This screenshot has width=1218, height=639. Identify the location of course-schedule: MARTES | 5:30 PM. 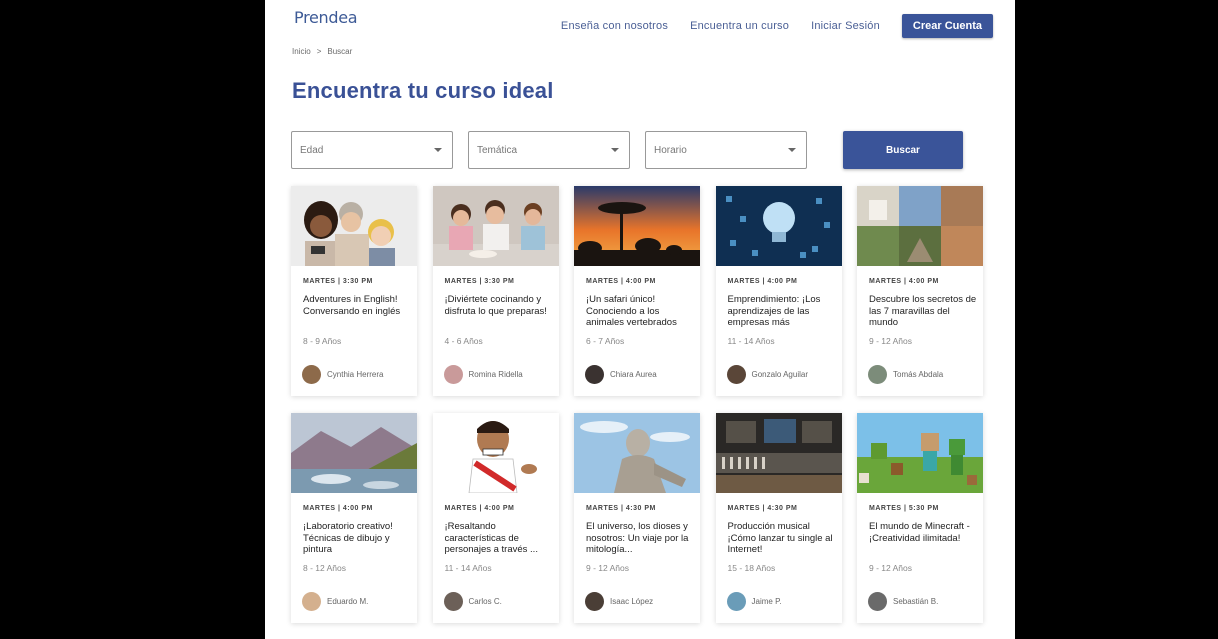
(904, 508).